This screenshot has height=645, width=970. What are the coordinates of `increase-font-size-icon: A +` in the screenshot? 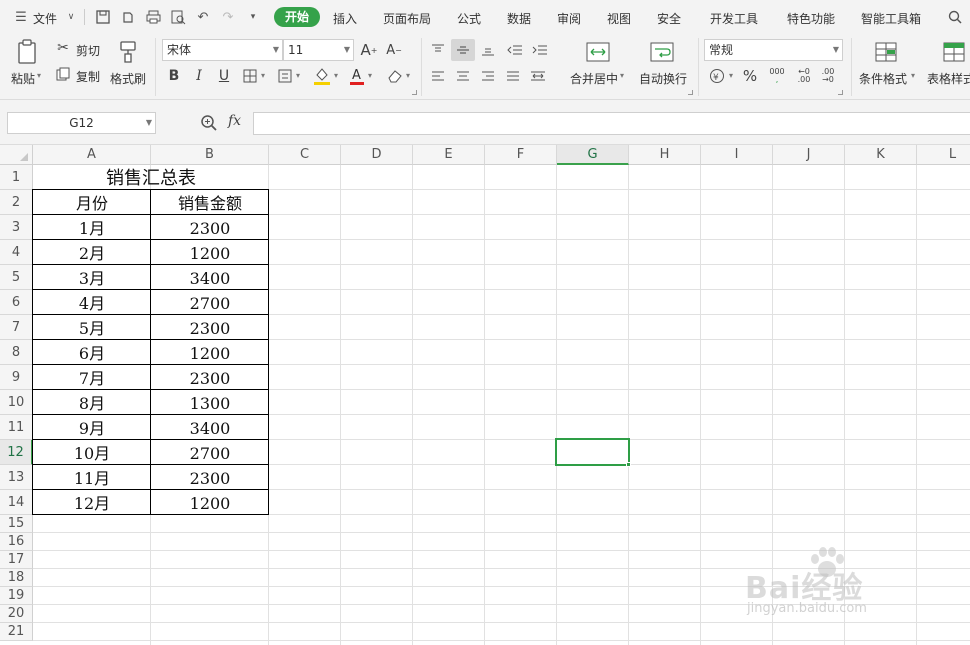 It's located at (369, 50).